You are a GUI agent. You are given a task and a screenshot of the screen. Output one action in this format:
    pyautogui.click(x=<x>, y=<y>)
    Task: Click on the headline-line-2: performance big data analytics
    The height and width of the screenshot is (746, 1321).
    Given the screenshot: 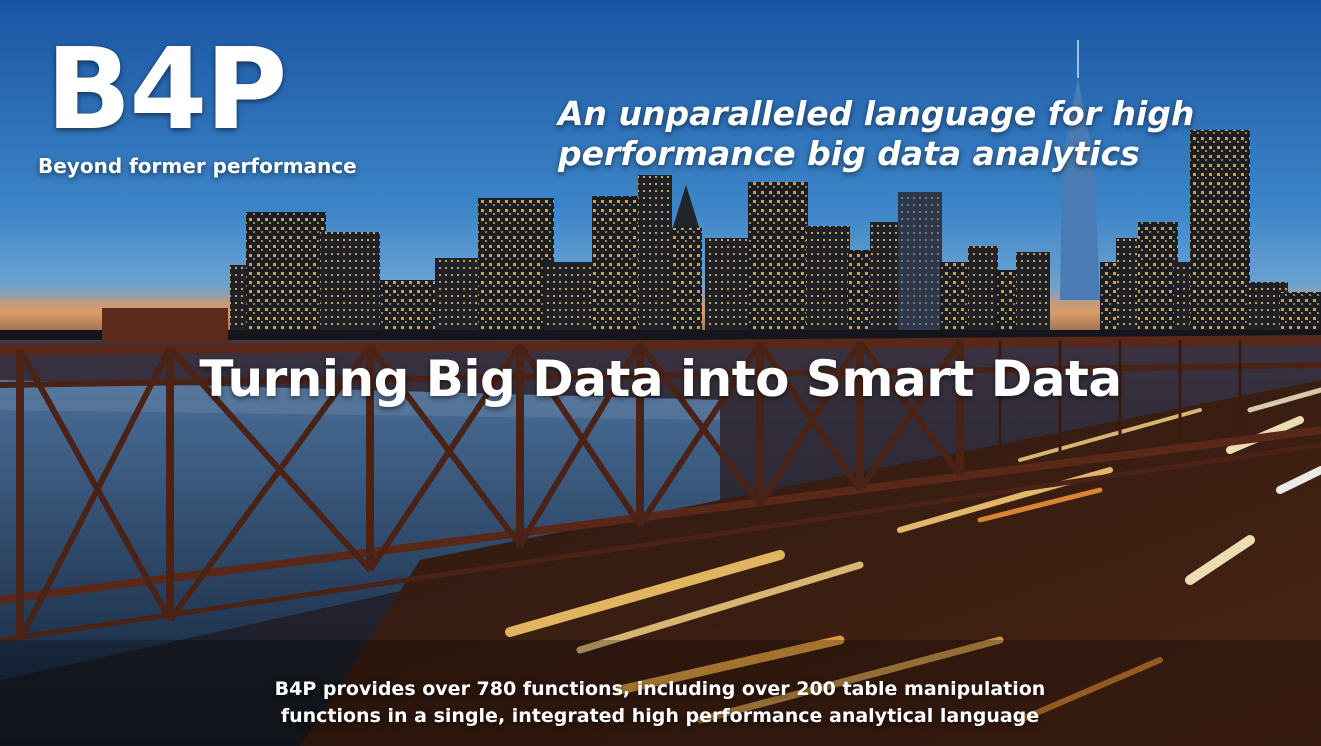 What is the action you would take?
    pyautogui.click(x=849, y=153)
    